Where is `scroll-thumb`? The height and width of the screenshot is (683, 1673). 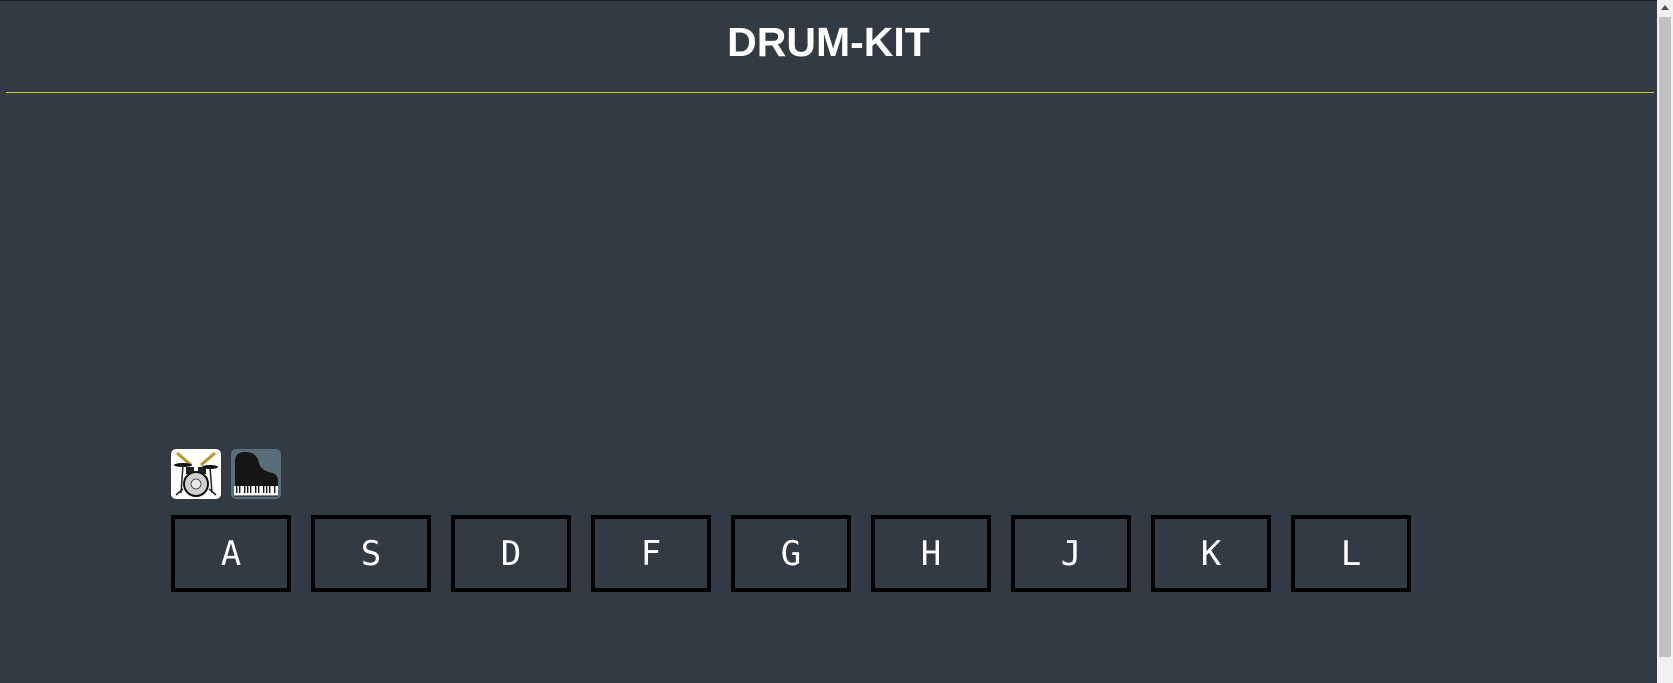 scroll-thumb is located at coordinates (1665, 337).